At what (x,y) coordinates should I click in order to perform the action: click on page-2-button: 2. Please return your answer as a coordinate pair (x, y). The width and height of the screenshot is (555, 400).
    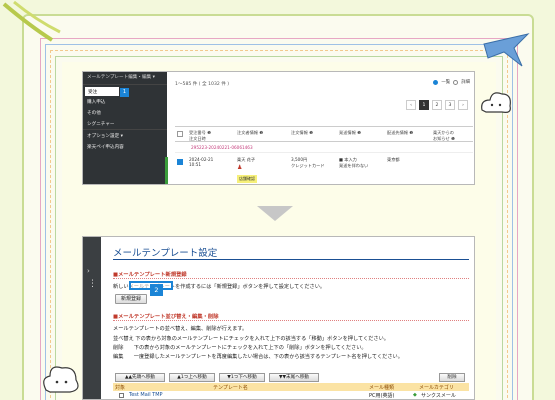
    Looking at the image, I should click on (437, 105).